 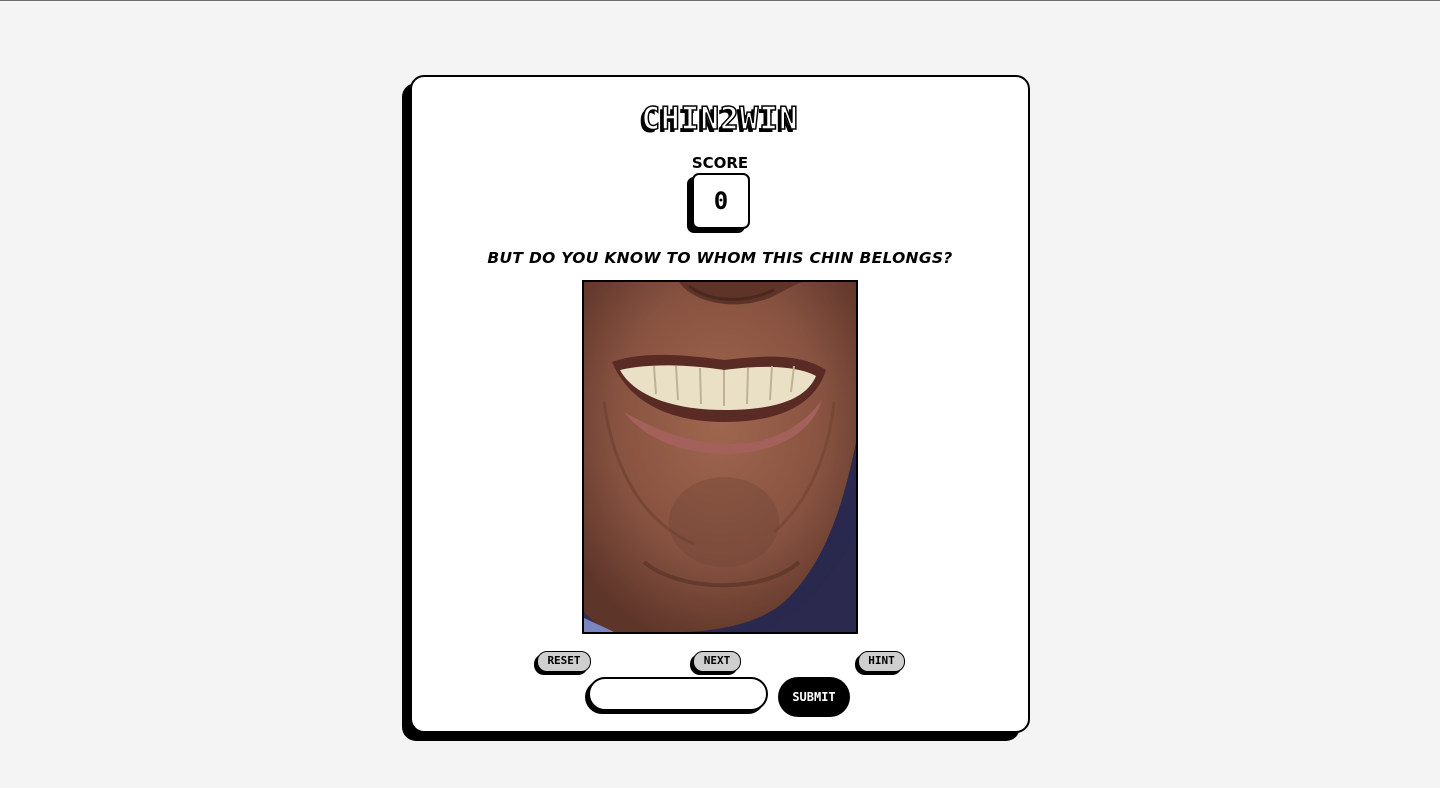 I want to click on answer-input, so click(x=678, y=694).